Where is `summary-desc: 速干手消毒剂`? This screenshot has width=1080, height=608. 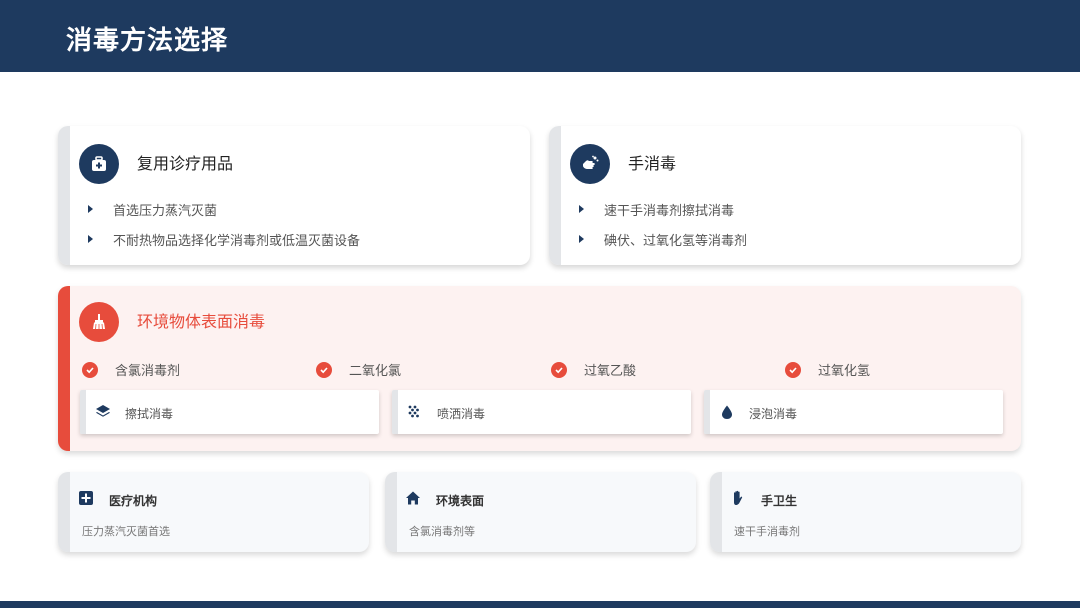
summary-desc: 速干手消毒剂 is located at coordinates (767, 531).